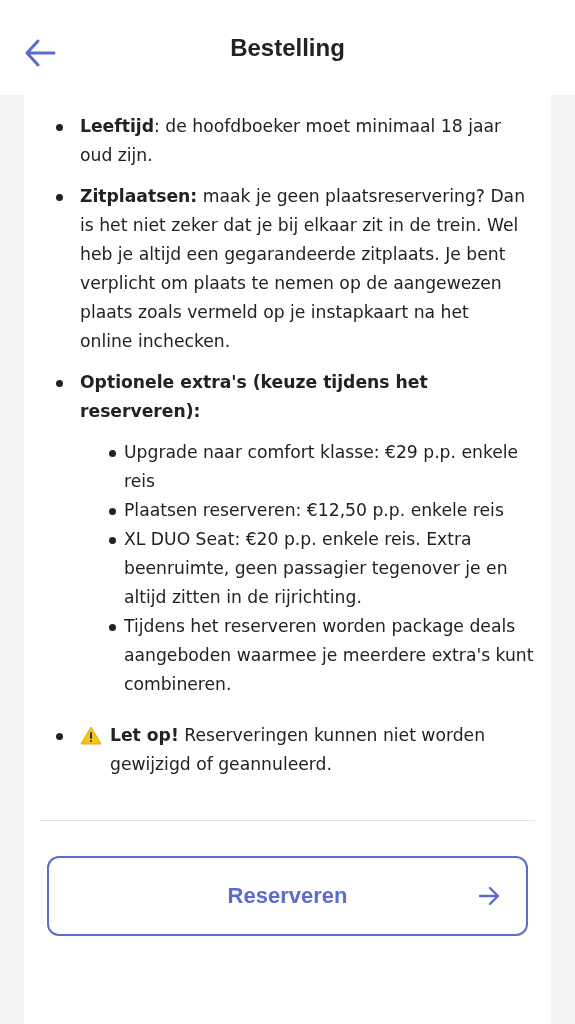 This screenshot has width=575, height=1024. Describe the element at coordinates (329, 655) in the screenshot. I see `option-text: Tijdens het reserveren worden package deals aangeboden waarmee je meerdere extra's kunt combineren.` at that location.